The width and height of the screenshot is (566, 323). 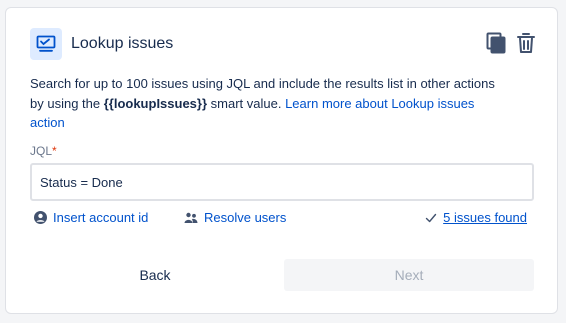 I want to click on user-circle-icon, so click(x=40, y=217).